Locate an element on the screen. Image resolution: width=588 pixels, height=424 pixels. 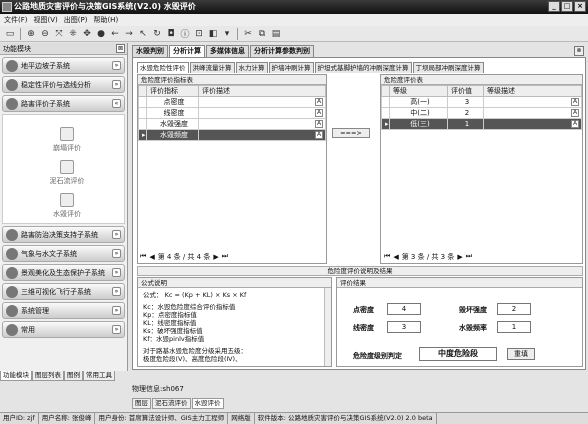
menu-print: 出图(P) is located at coordinates (76, 20).